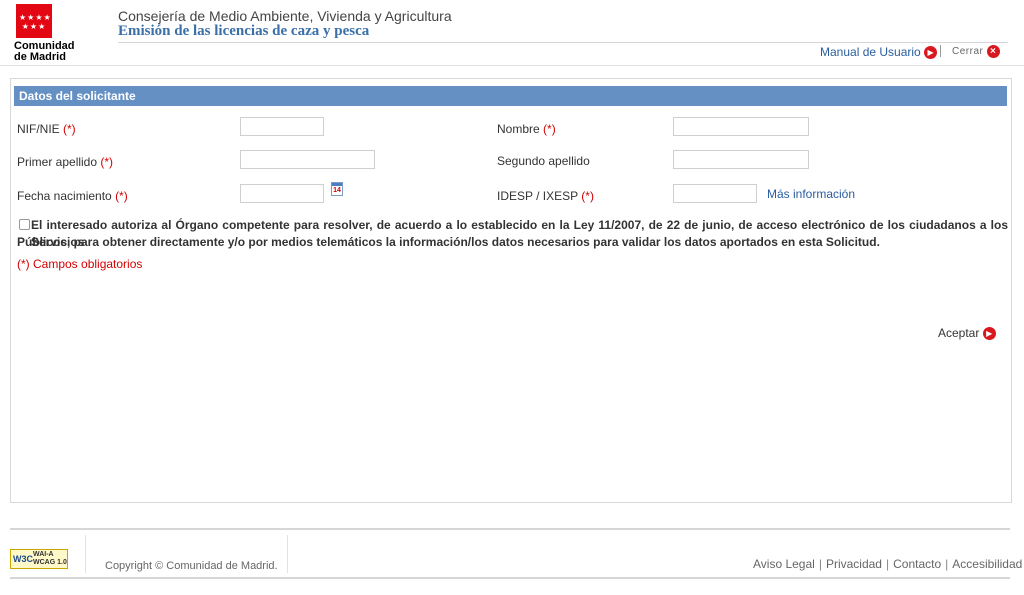 This screenshot has width=1024, height=595. I want to click on footer-bottom-divider, so click(510, 578).